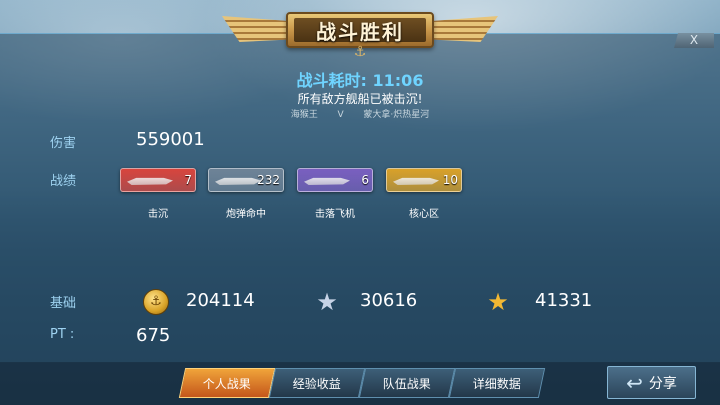  I want to click on medal-label: 炮弹命中, so click(246, 214).